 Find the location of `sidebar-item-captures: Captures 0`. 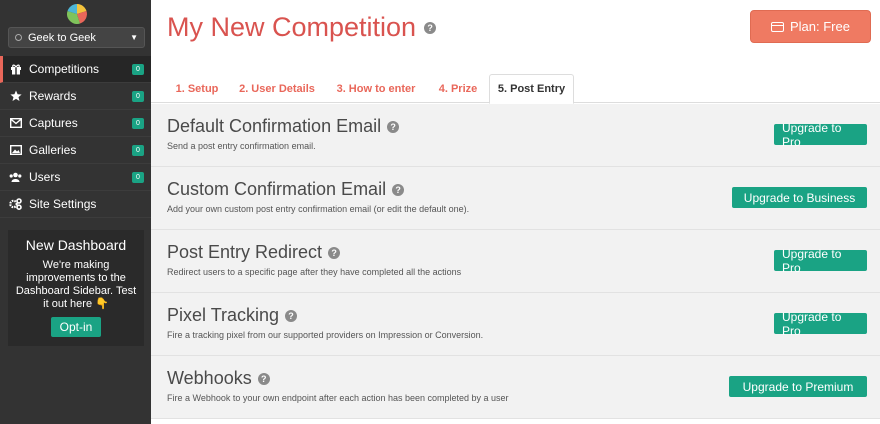

sidebar-item-captures: Captures 0 is located at coordinates (75, 123).